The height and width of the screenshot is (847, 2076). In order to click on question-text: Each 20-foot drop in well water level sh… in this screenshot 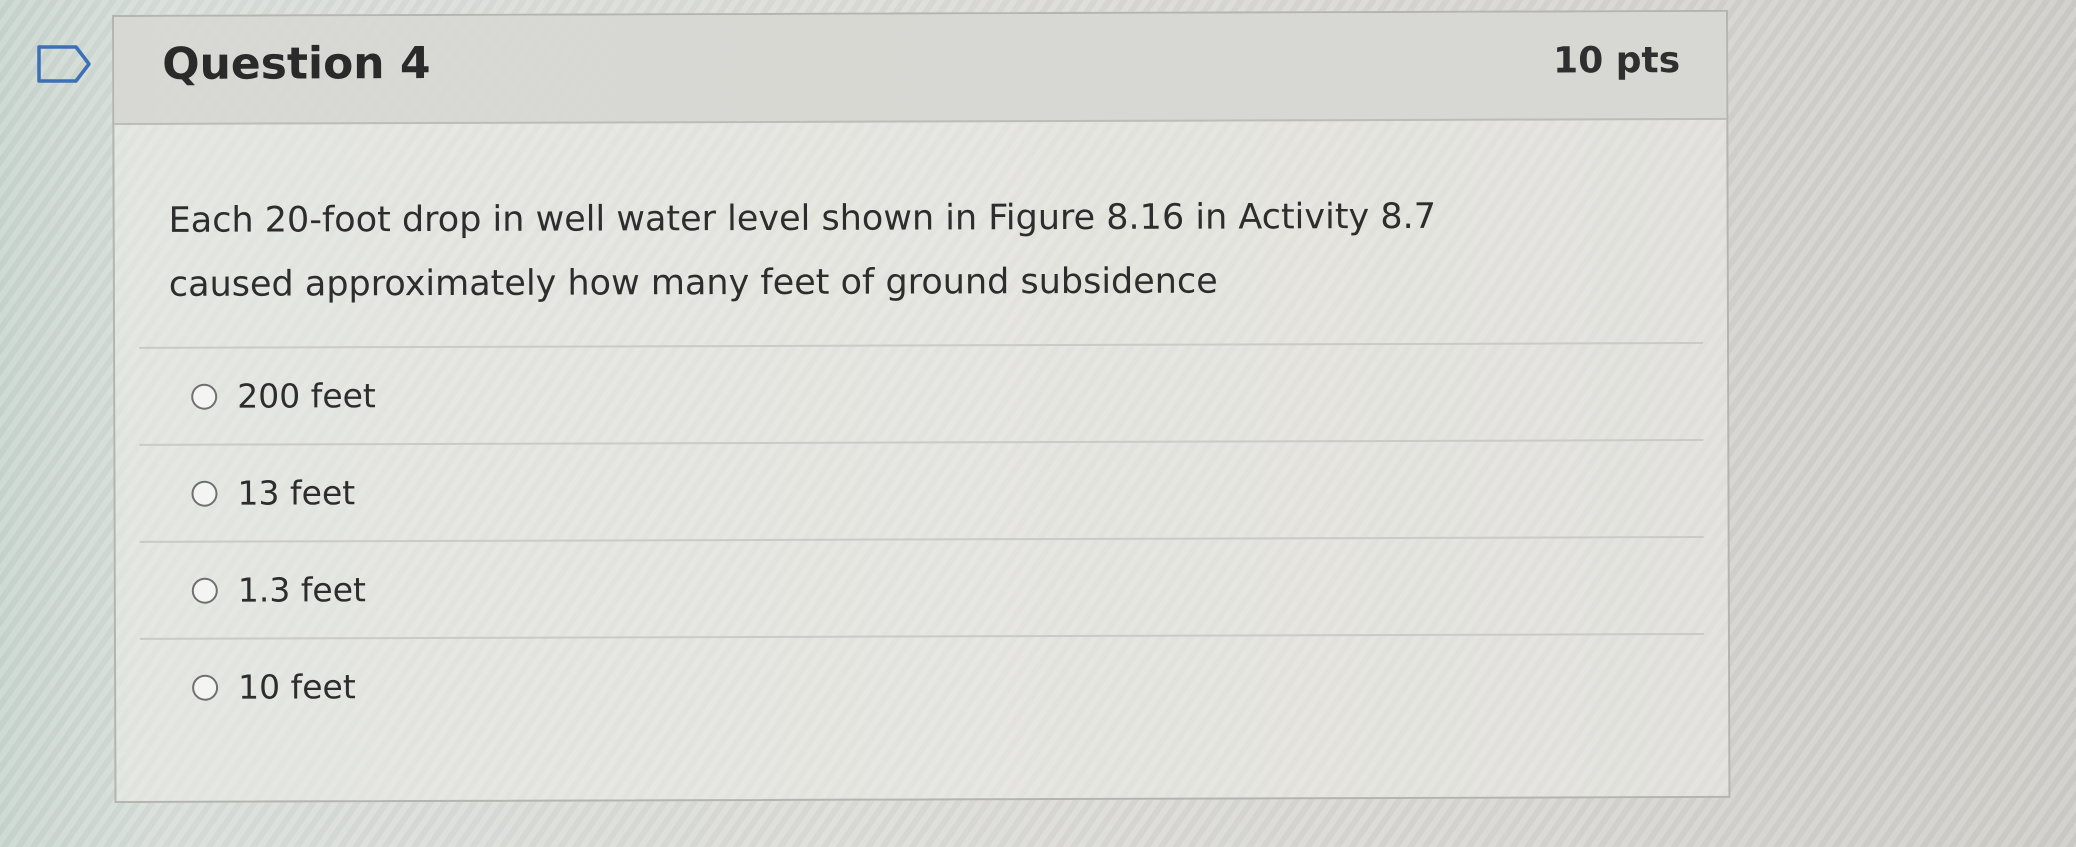, I will do `click(802, 250)`.